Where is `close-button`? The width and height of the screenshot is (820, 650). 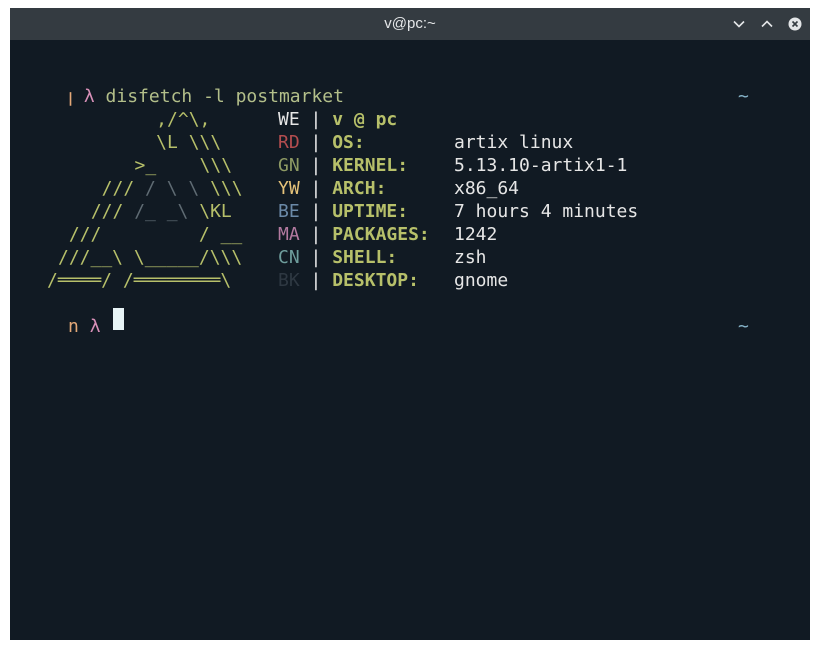
close-button is located at coordinates (795, 24).